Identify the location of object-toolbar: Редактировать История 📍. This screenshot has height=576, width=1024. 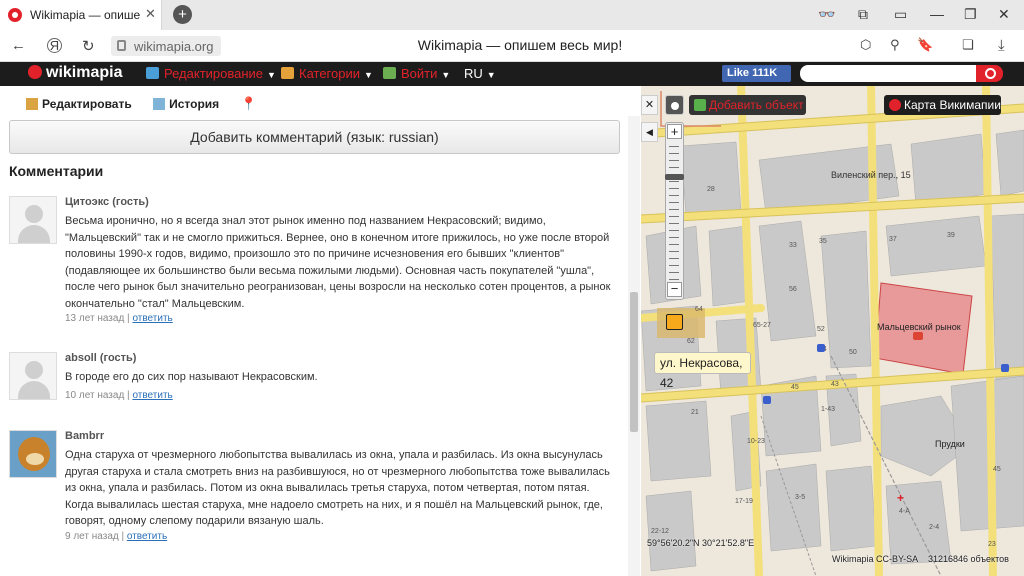
(150, 104).